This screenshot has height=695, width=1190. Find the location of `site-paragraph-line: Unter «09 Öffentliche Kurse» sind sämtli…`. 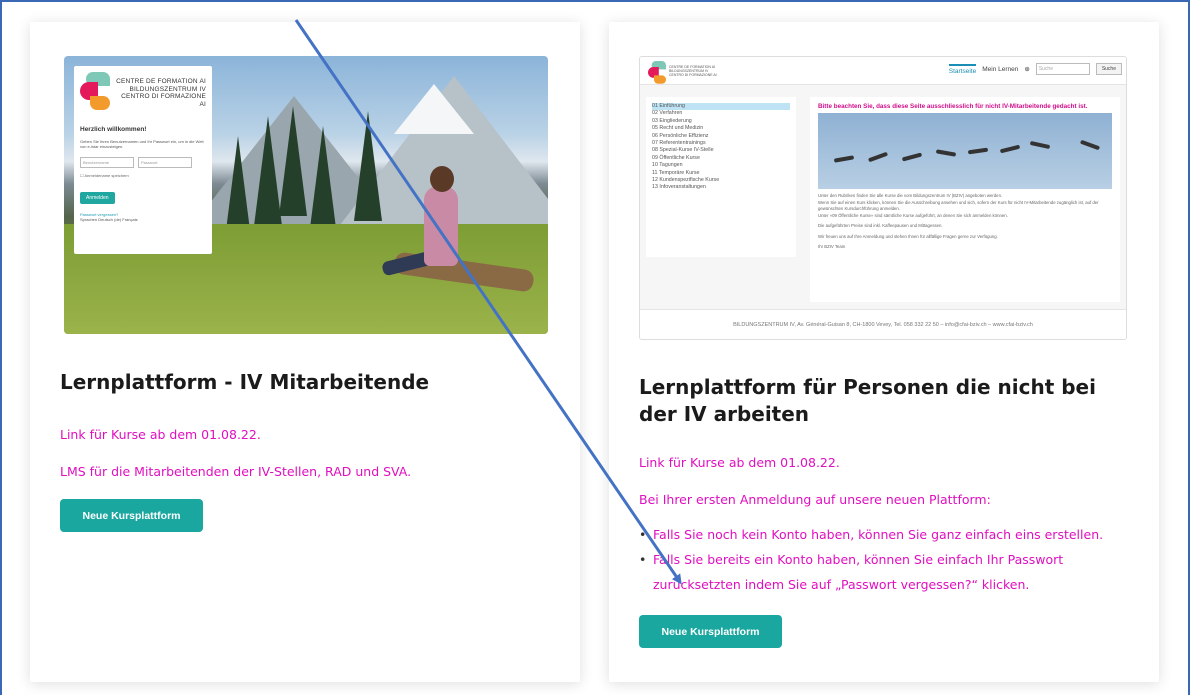

site-paragraph-line: Unter «09 Öffentliche Kurse» sind sämtli… is located at coordinates (913, 215).